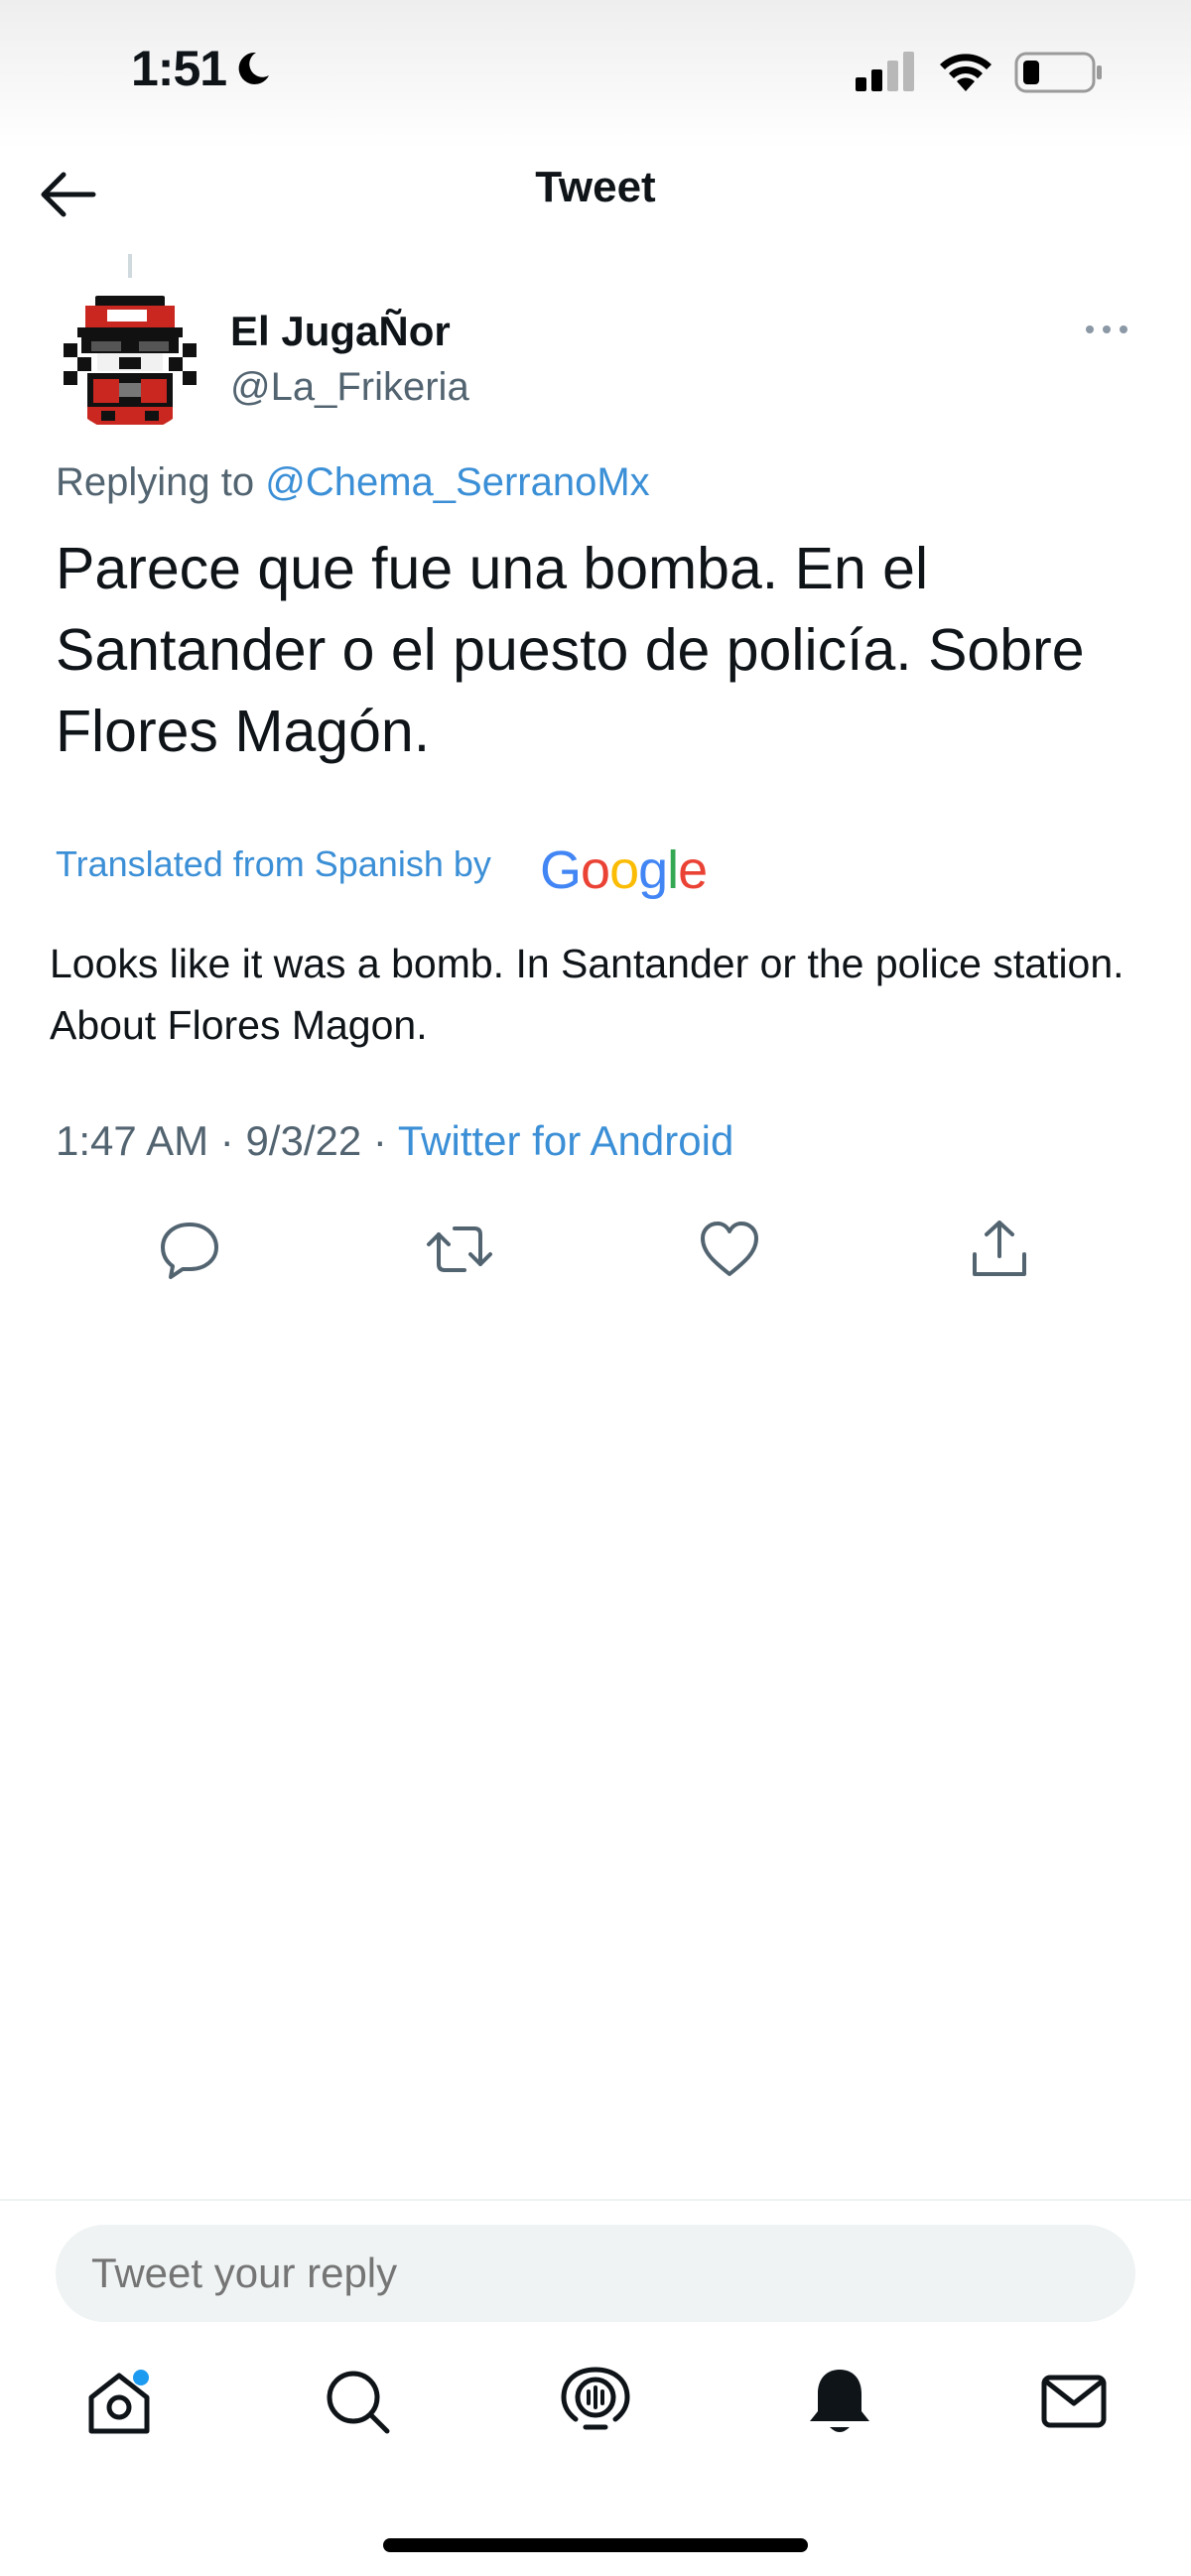  Describe the element at coordinates (357, 2402) in the screenshot. I see `search-icon` at that location.